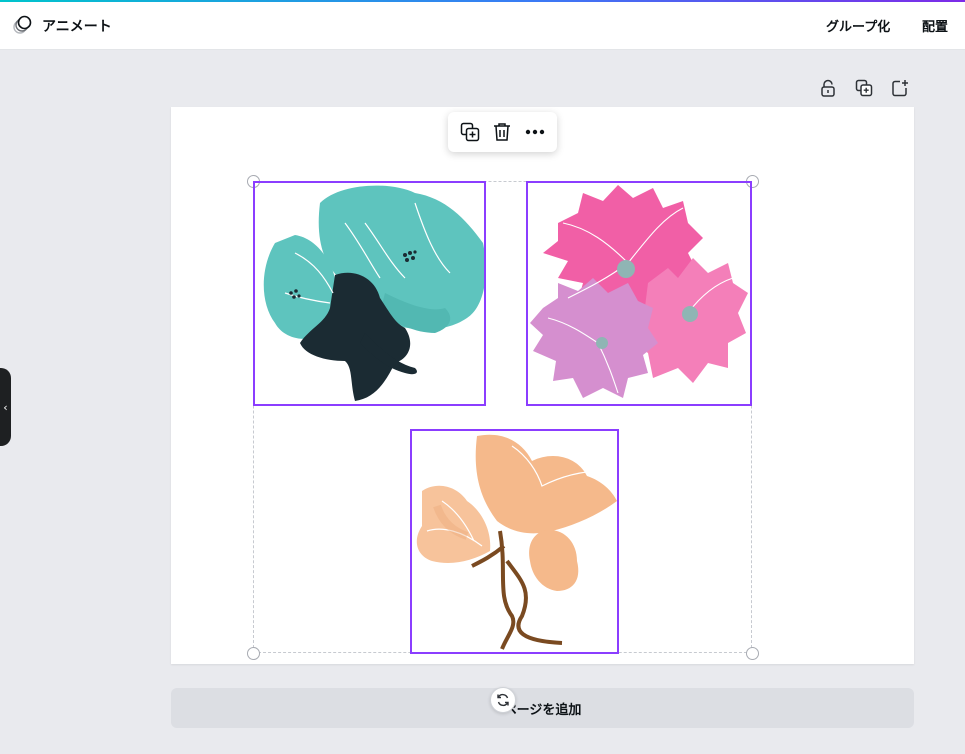  I want to click on duplicate-page-icon, so click(864, 88).